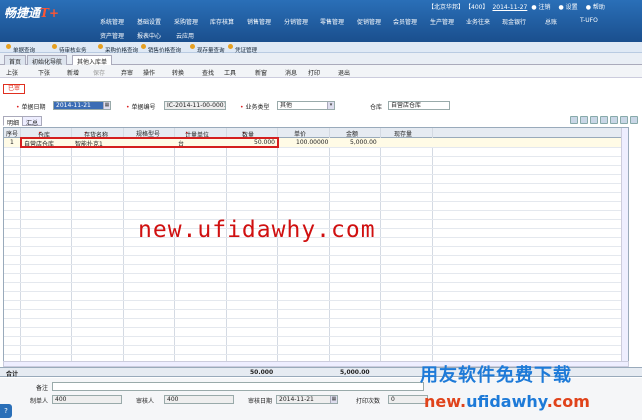 Image resolution: width=642 pixels, height=420 pixels. I want to click on help-link: ● 帮助, so click(597, 7).